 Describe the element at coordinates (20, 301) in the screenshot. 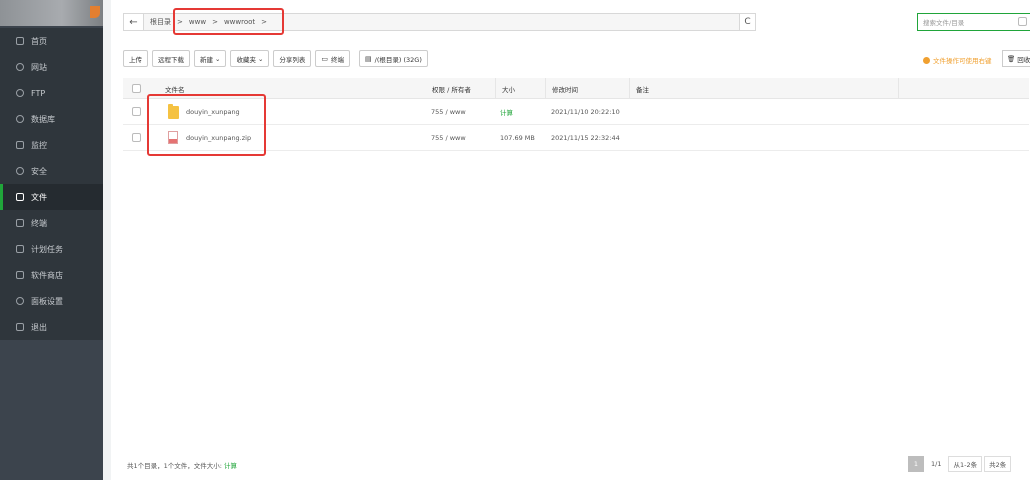

I see `gear-icon` at that location.